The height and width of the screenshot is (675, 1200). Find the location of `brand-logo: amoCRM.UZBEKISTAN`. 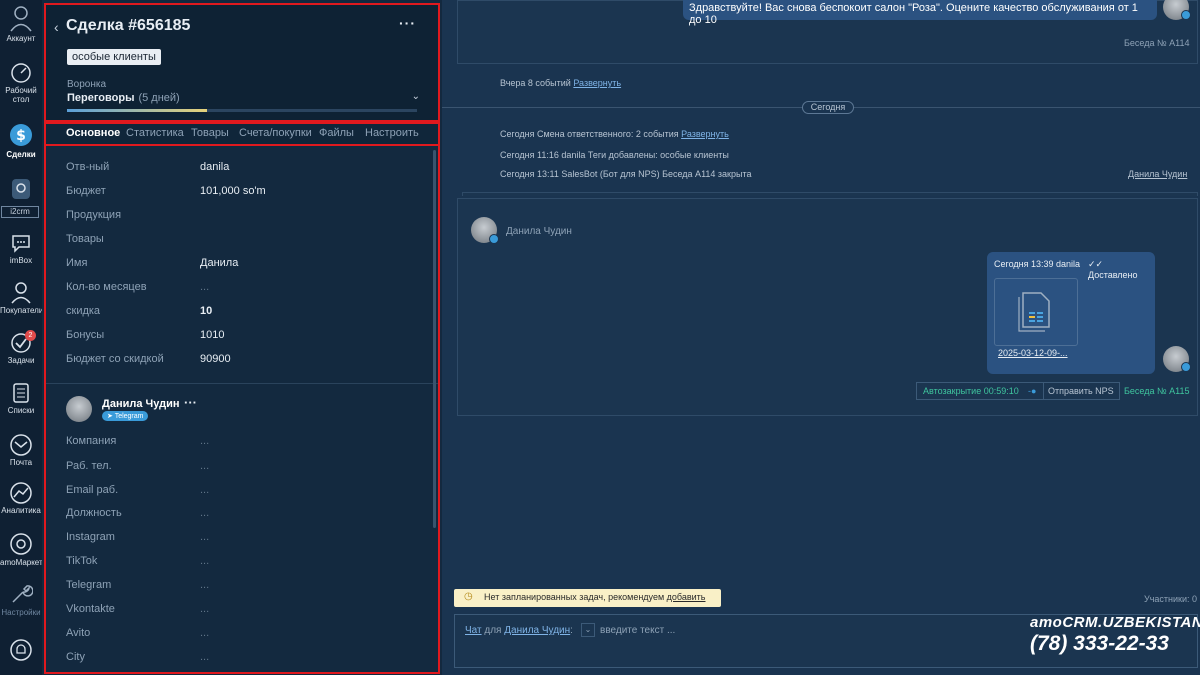

brand-logo: amoCRM.UZBEKISTAN is located at coordinates (1115, 622).